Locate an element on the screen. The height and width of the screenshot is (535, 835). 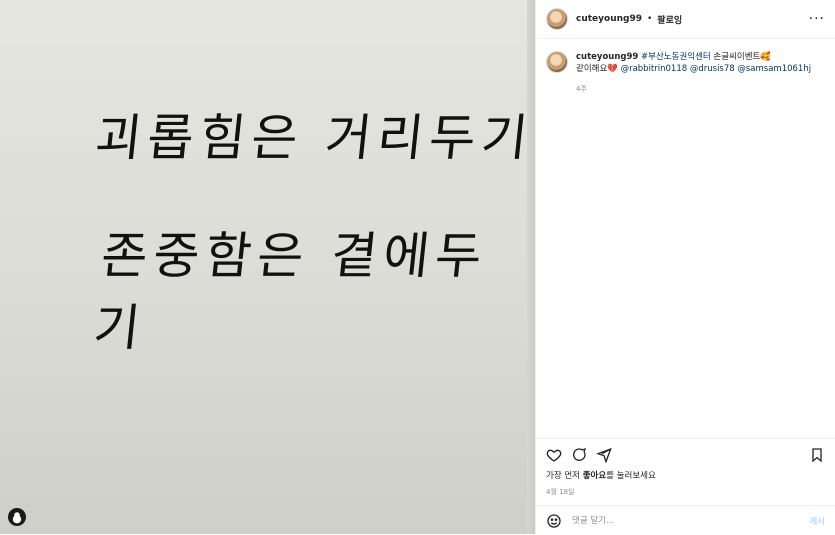
bookmark-icon is located at coordinates (817, 455).